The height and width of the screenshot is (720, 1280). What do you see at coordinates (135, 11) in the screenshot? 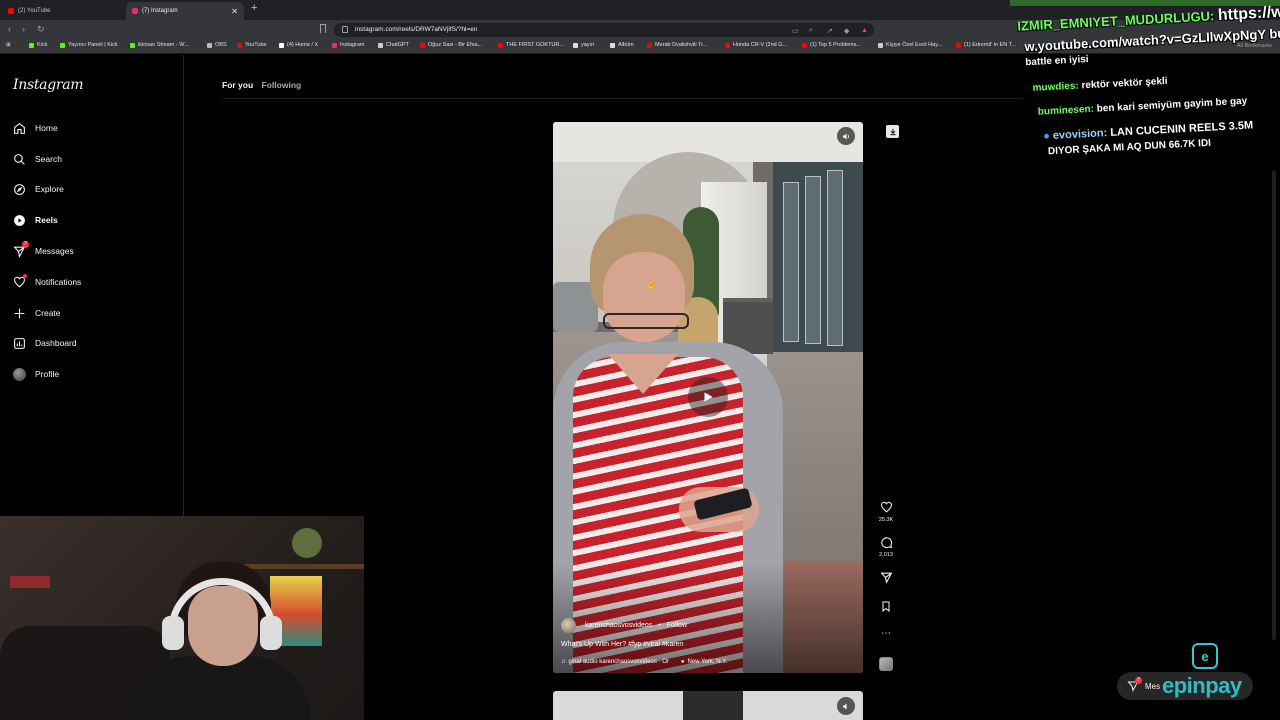
I see `instagram-favicon-icon` at bounding box center [135, 11].